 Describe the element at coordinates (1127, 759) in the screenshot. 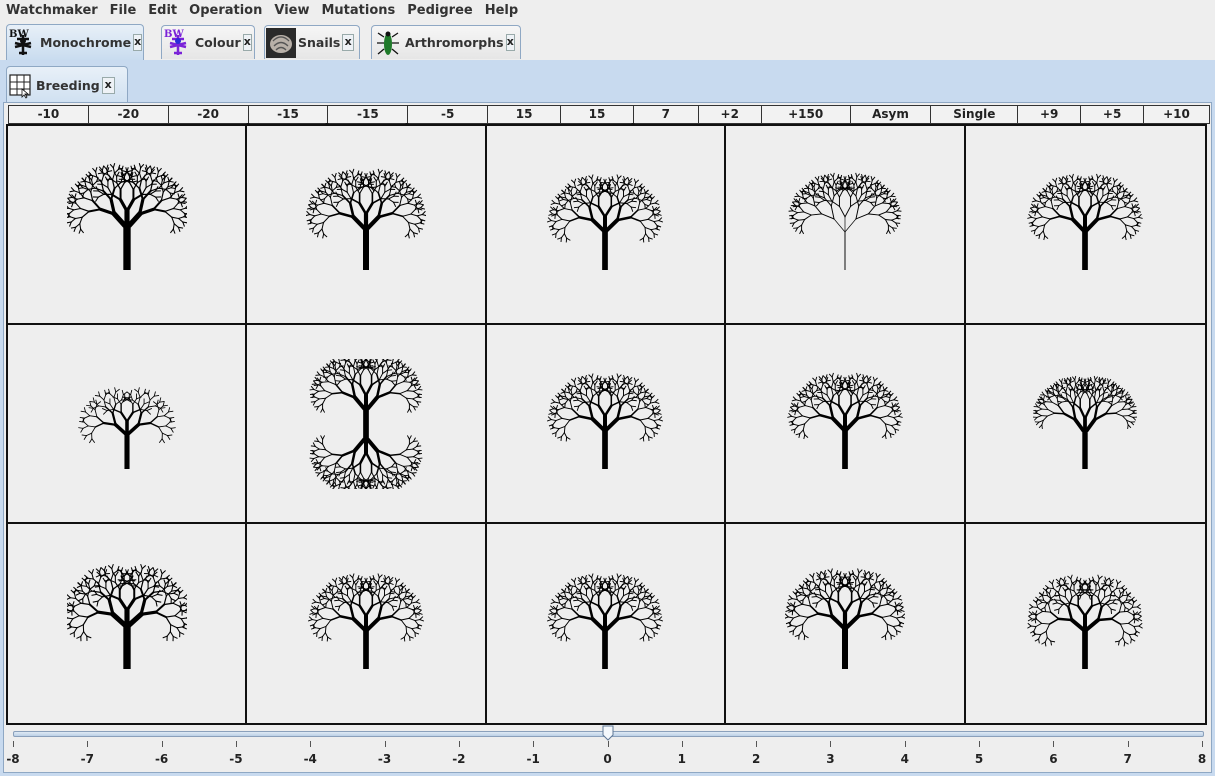

I see `slider-tick-label: 7` at that location.